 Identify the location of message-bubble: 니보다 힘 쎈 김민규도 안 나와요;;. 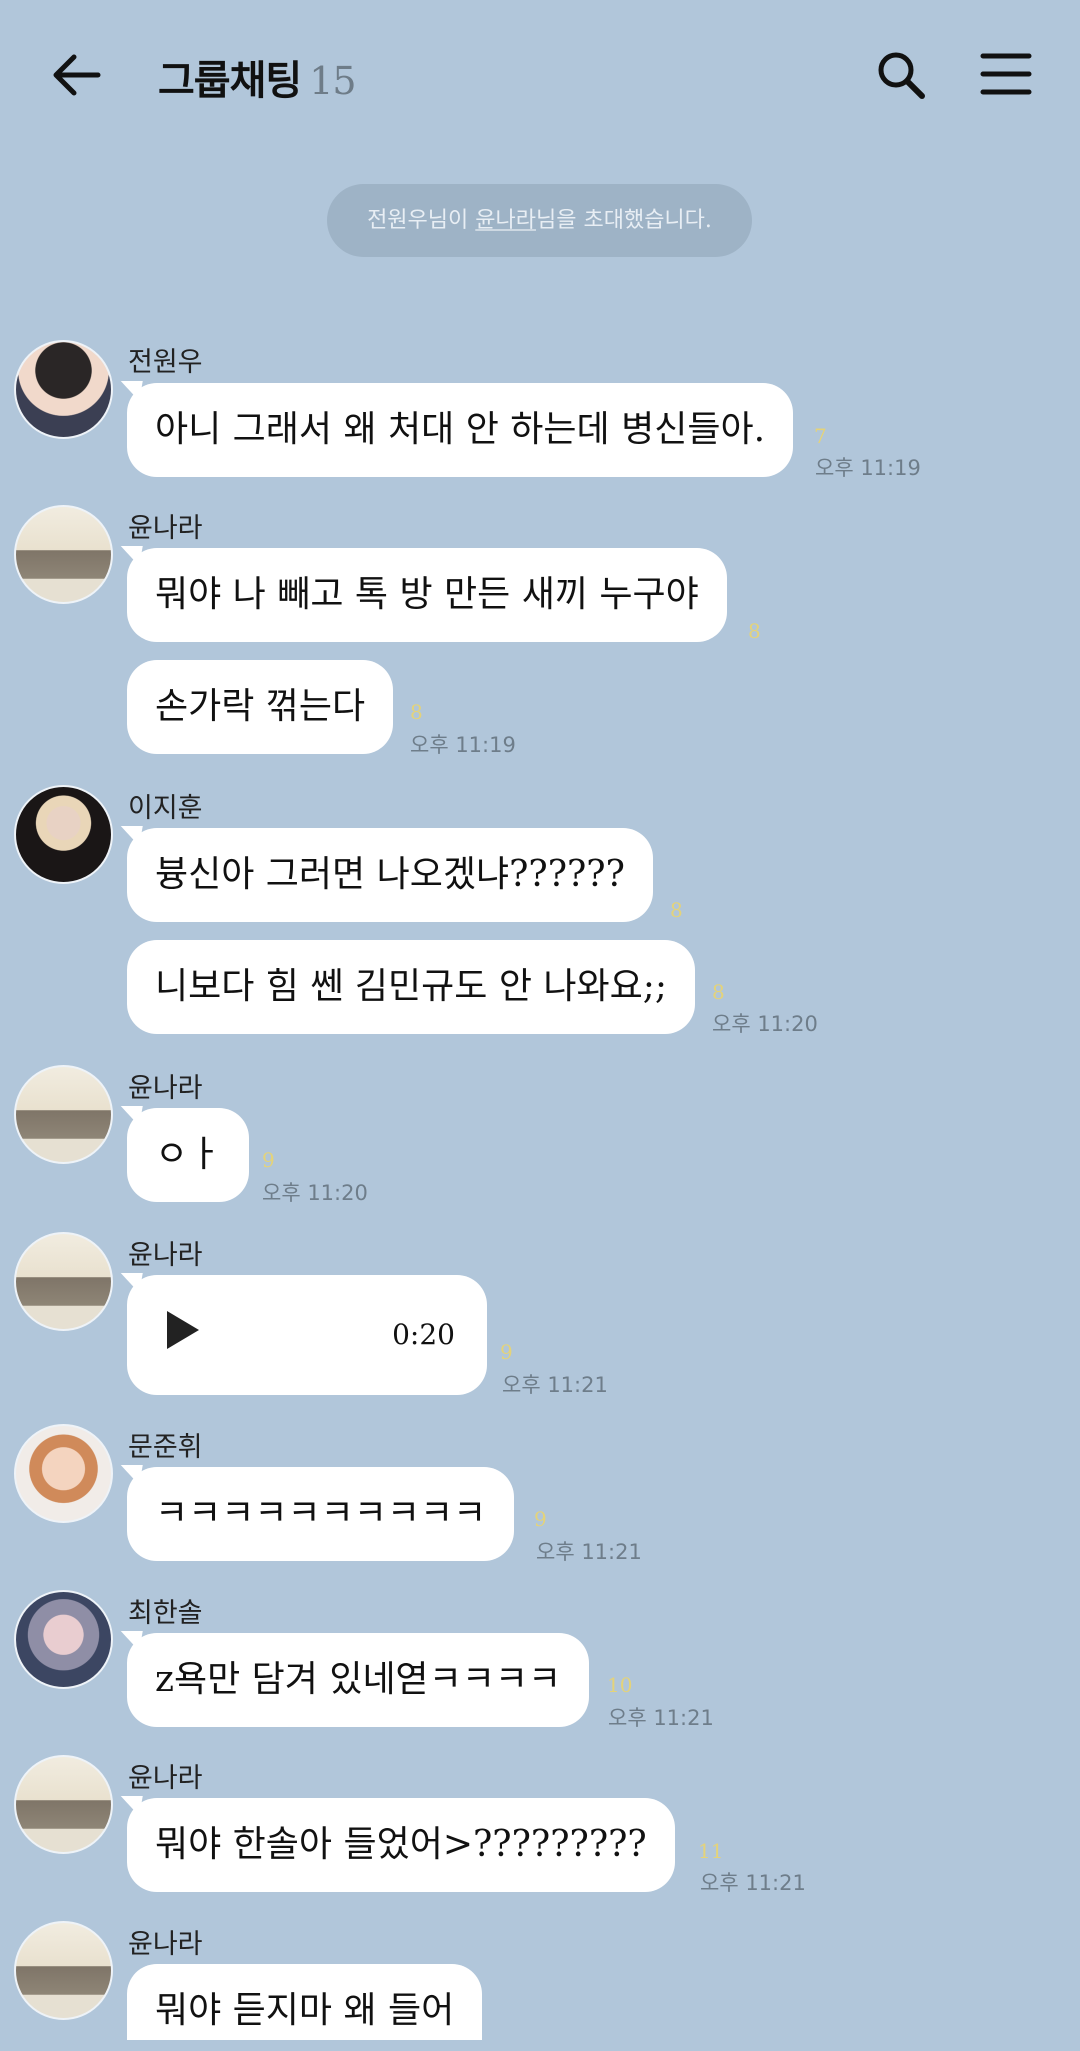
(411, 987).